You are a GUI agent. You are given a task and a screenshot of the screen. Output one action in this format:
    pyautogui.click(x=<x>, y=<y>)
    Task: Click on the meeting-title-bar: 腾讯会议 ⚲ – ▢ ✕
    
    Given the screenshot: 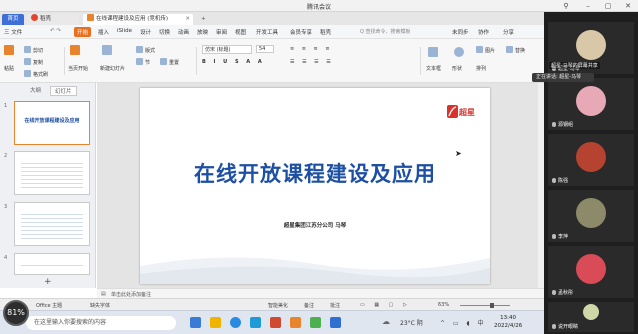 What is the action you would take?
    pyautogui.click(x=319, y=6)
    